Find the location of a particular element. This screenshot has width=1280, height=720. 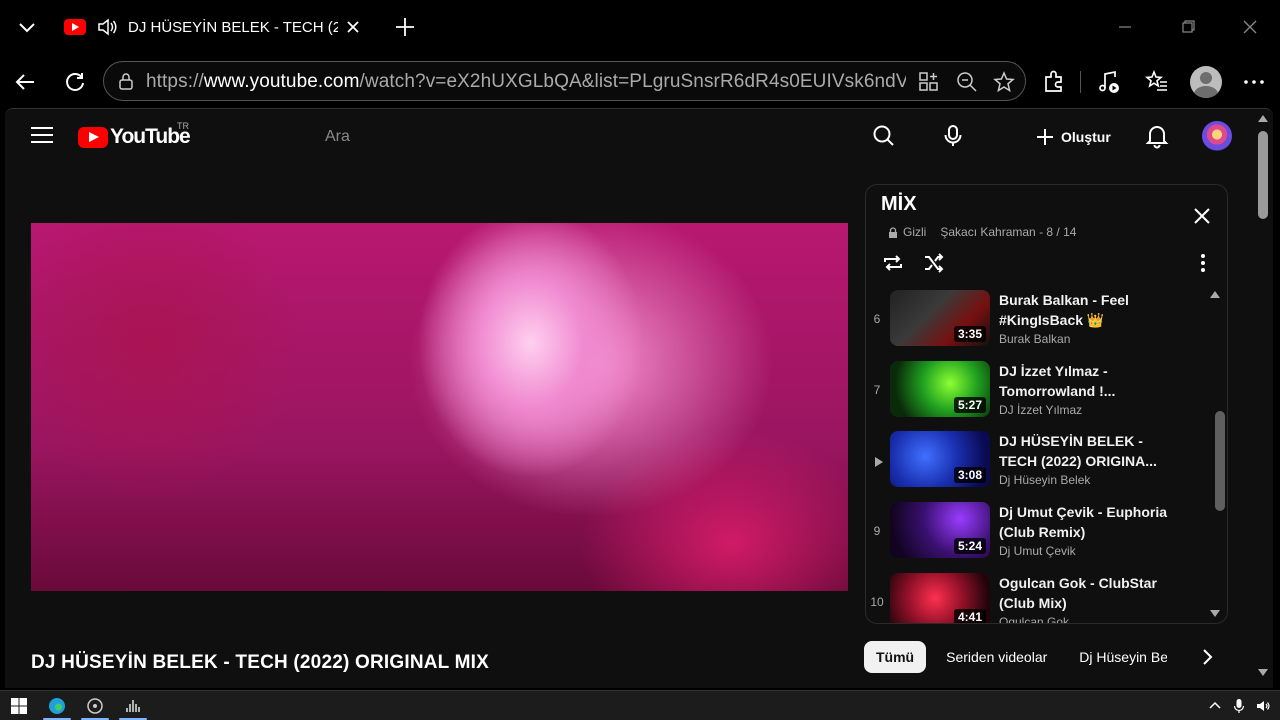

duration-badge: 5:24 is located at coordinates (969, 546).